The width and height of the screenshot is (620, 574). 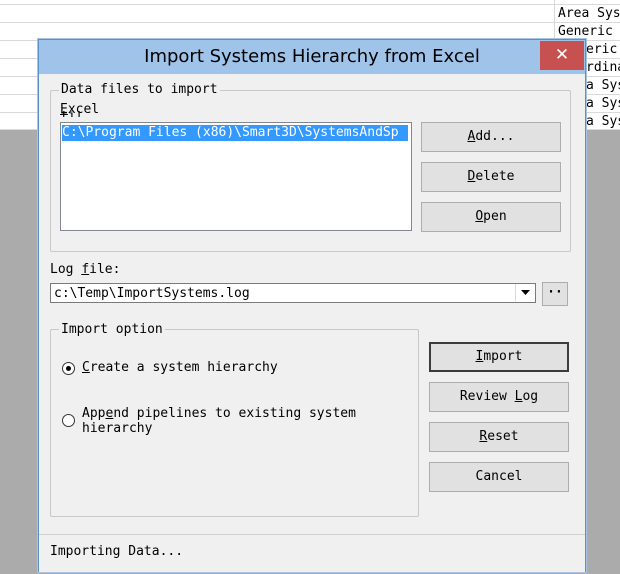 What do you see at coordinates (499, 357) in the screenshot?
I see `import-button: Import` at bounding box center [499, 357].